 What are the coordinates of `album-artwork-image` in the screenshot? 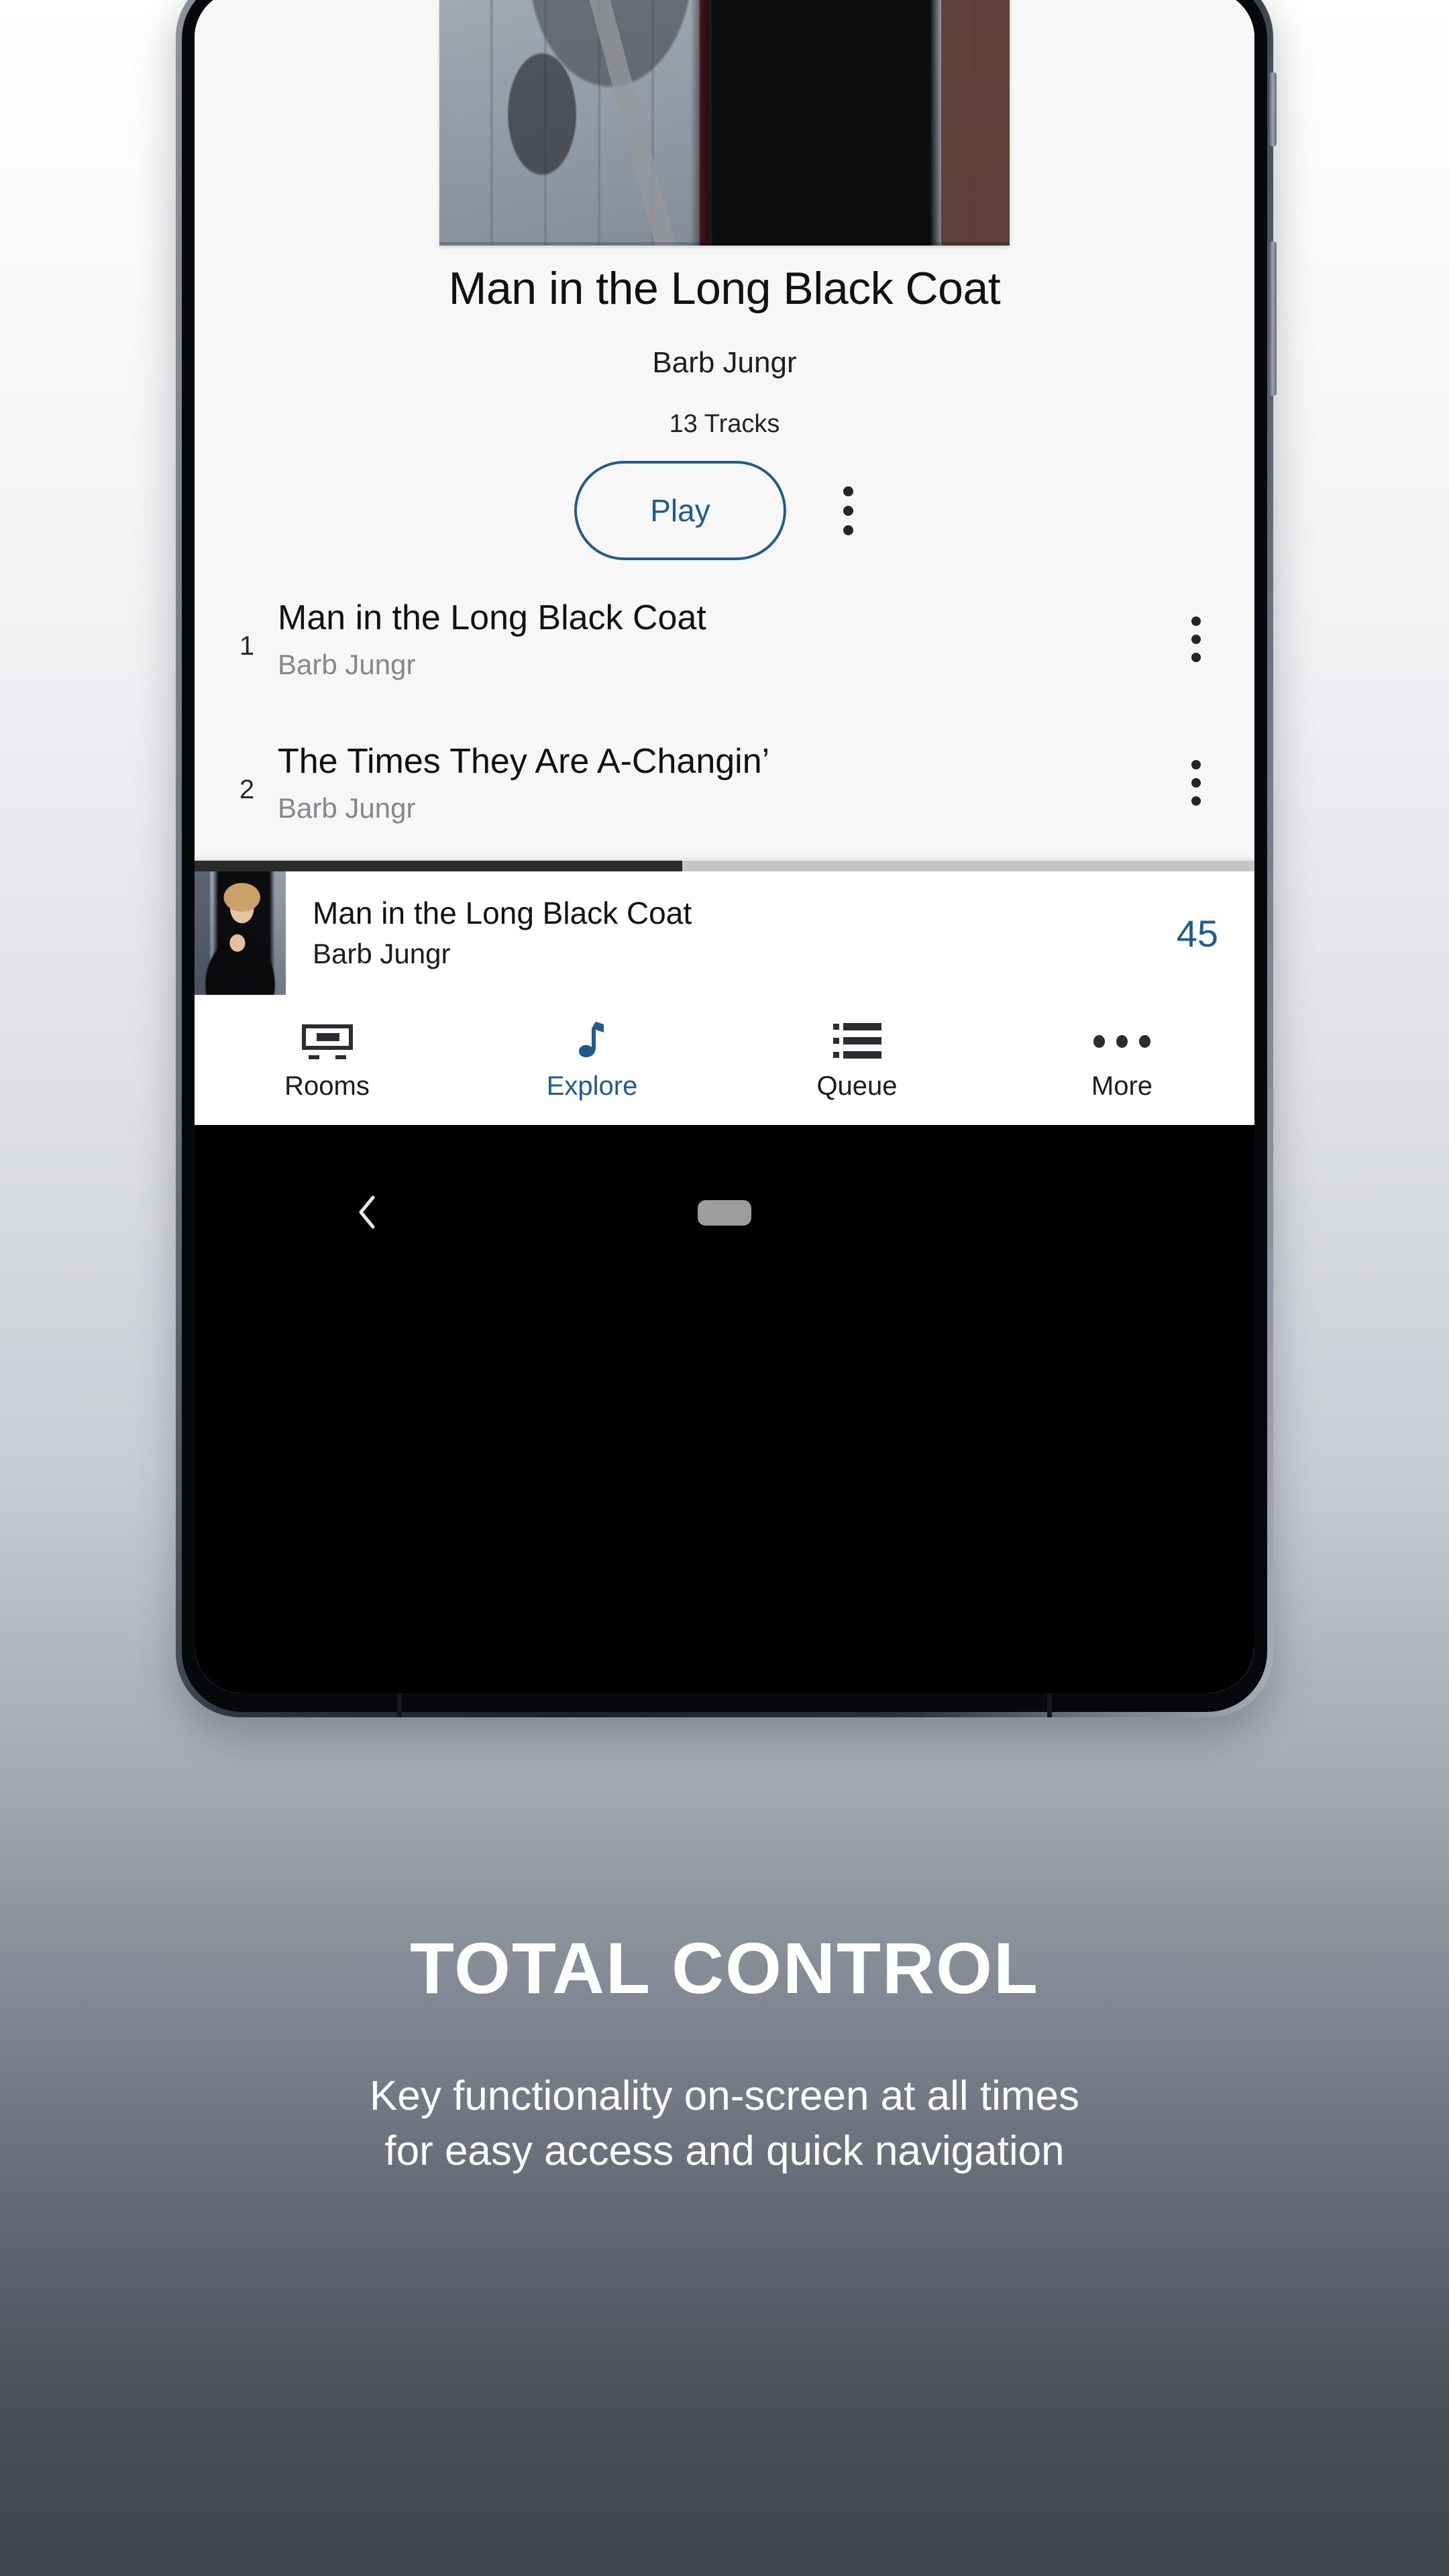 It's located at (724, 123).